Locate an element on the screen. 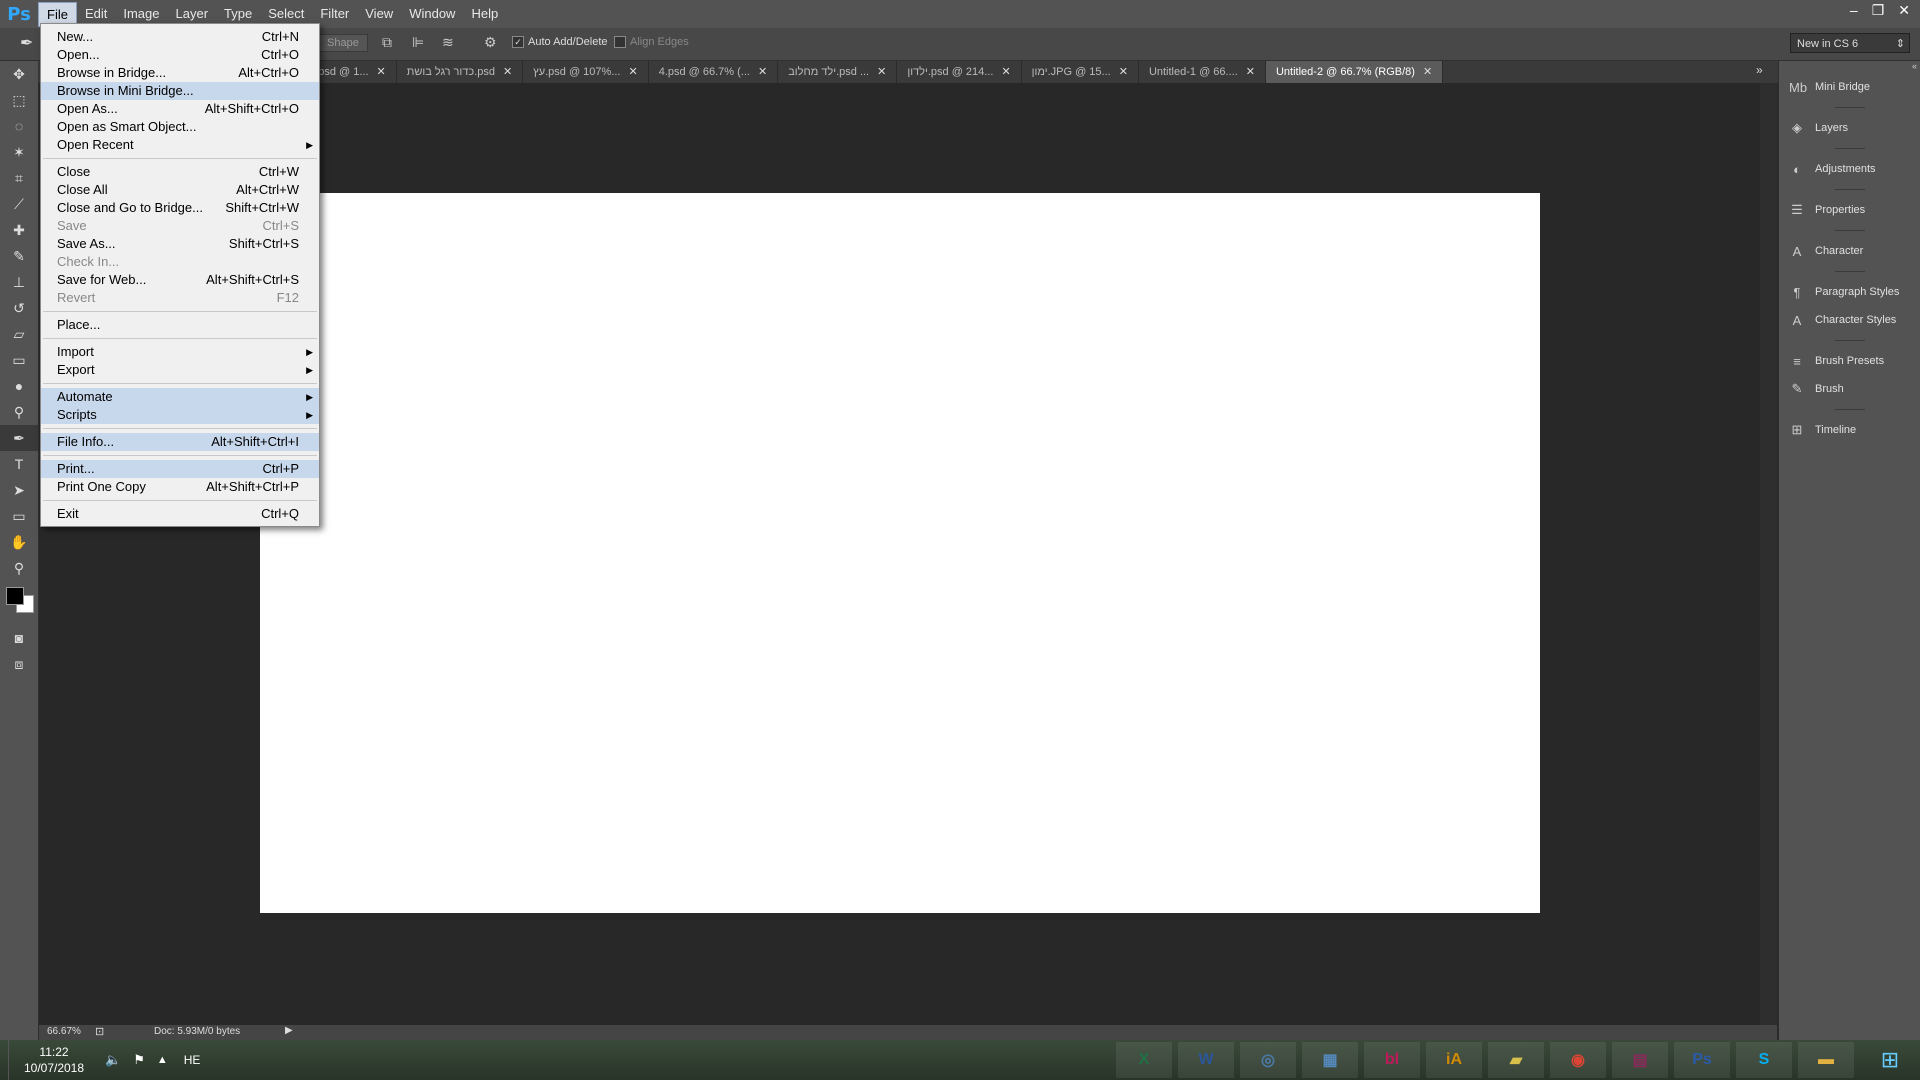 This screenshot has width=1920, height=1080. panel-brush: ✎ Brush is located at coordinates (1849, 389).